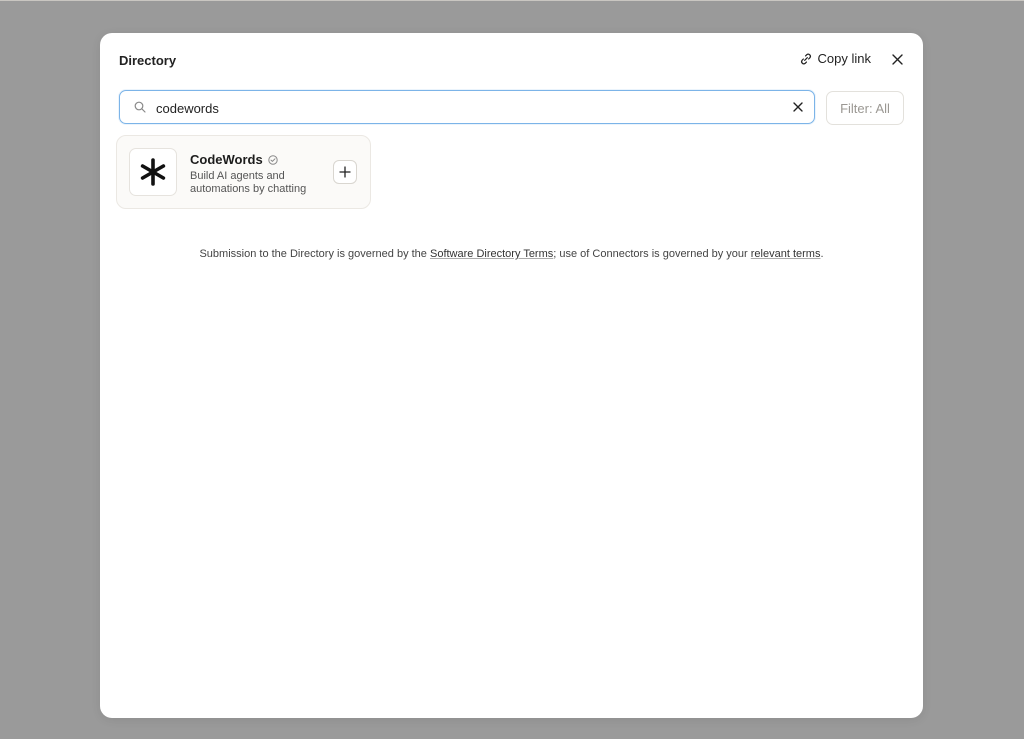 The height and width of the screenshot is (739, 1024). I want to click on plus-icon, so click(345, 172).